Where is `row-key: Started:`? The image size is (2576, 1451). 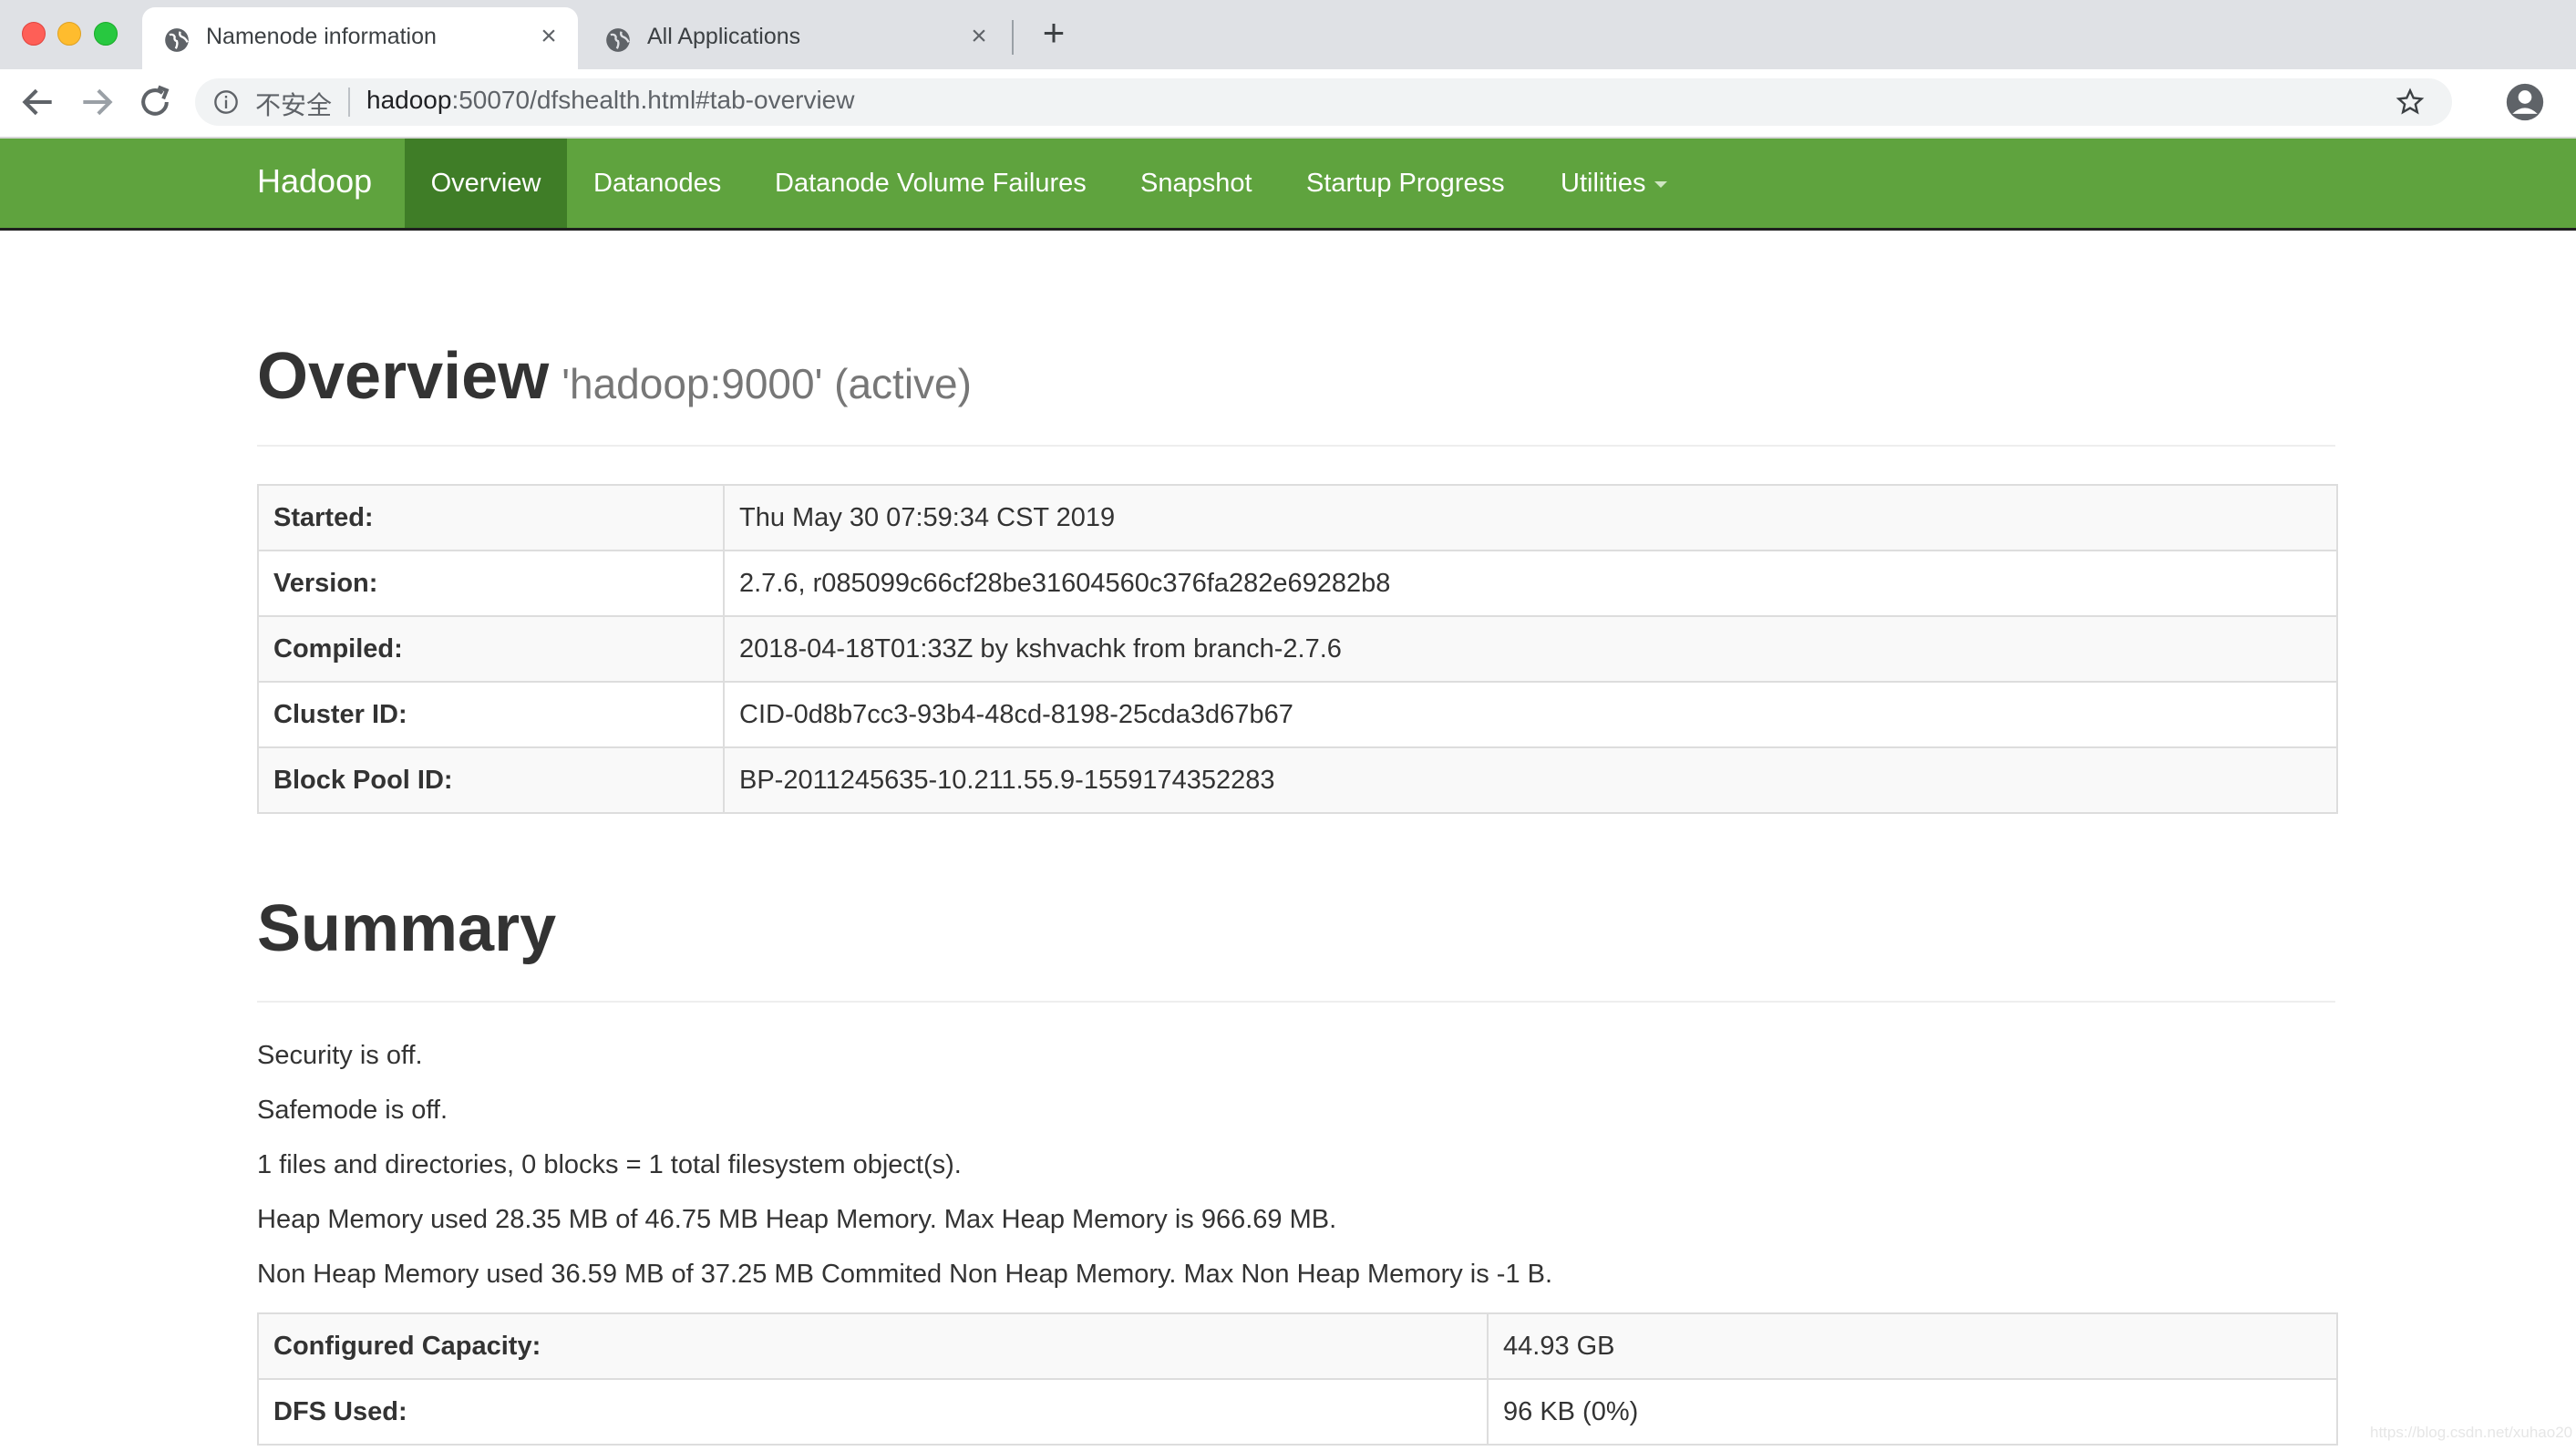
row-key: Started: is located at coordinates (491, 517).